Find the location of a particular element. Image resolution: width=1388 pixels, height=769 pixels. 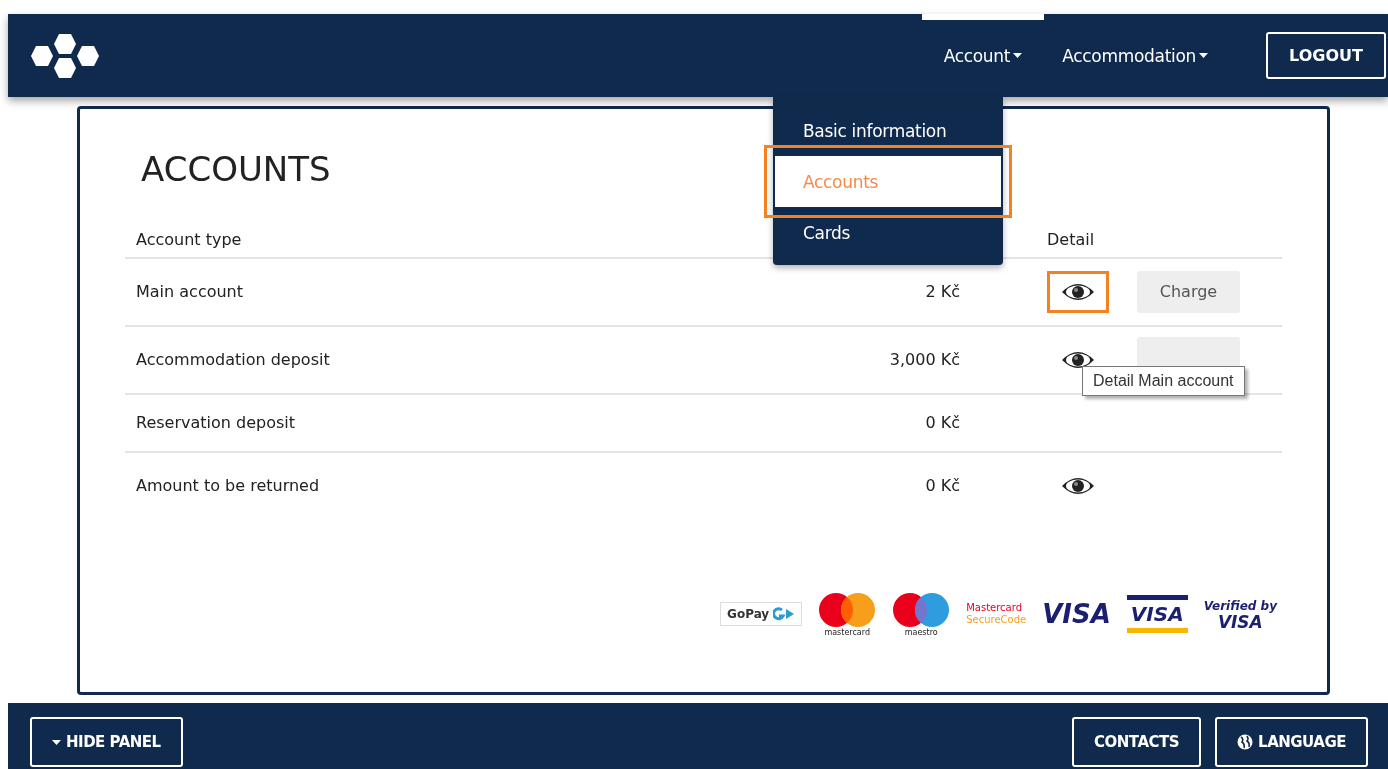

securecode-logo: Mastercard SecureCode is located at coordinates (996, 614).